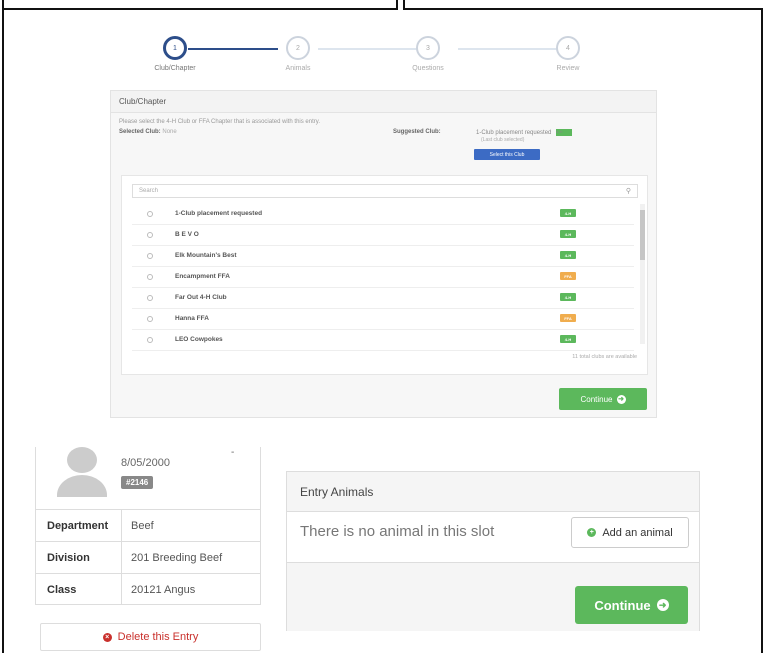 Image resolution: width=763 pixels, height=653 pixels. I want to click on step-dot: 2, so click(298, 48).